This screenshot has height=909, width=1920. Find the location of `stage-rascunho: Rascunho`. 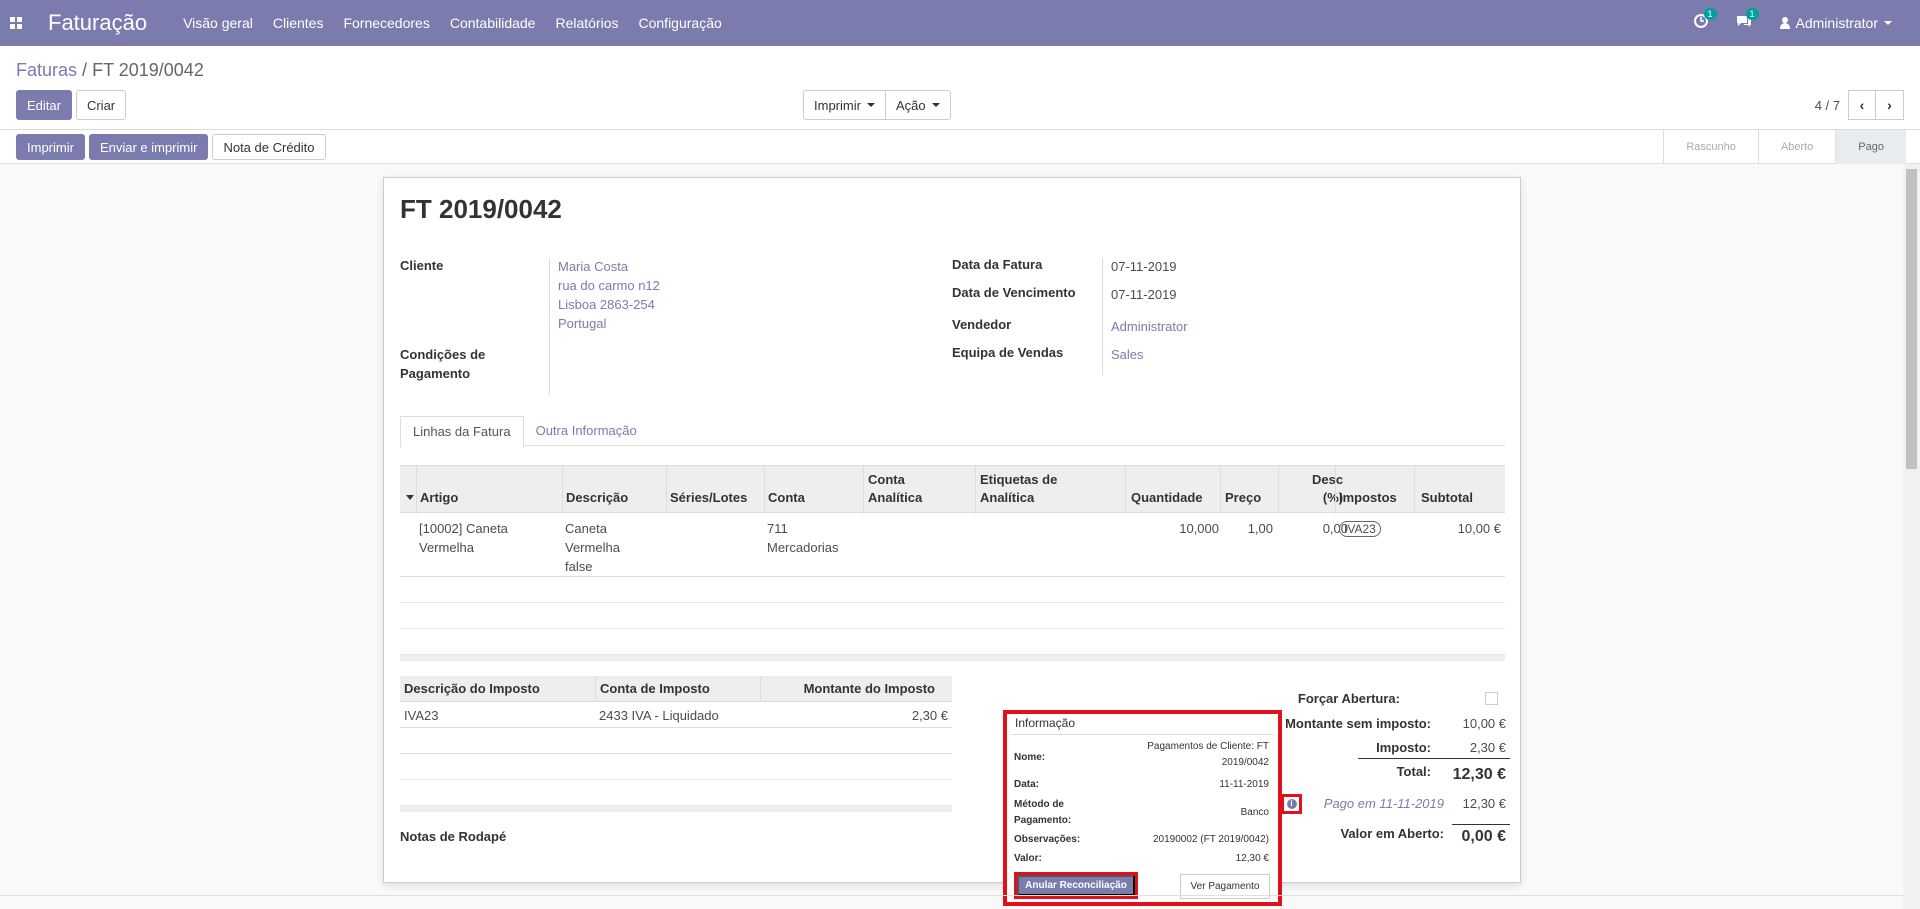

stage-rascunho: Rascunho is located at coordinates (1710, 147).